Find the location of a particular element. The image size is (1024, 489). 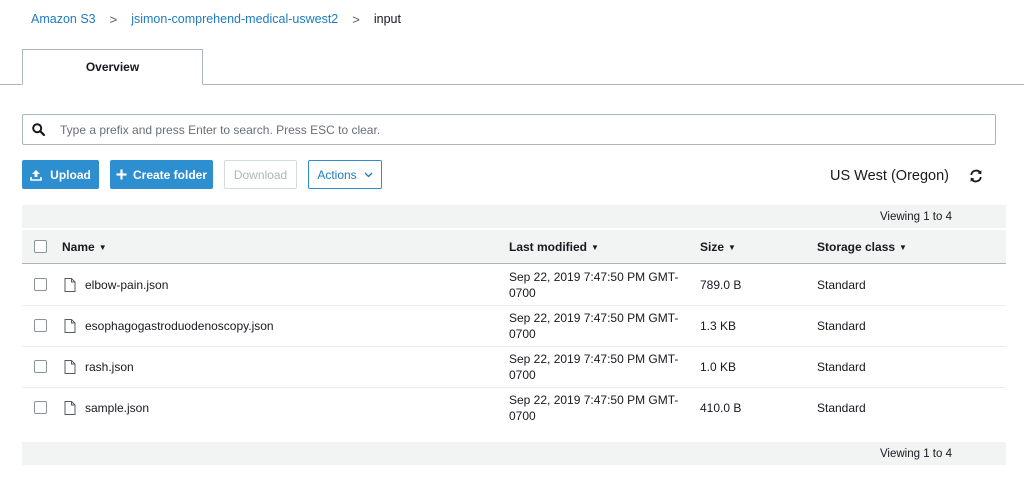

tab-overview: Overview is located at coordinates (112, 67).